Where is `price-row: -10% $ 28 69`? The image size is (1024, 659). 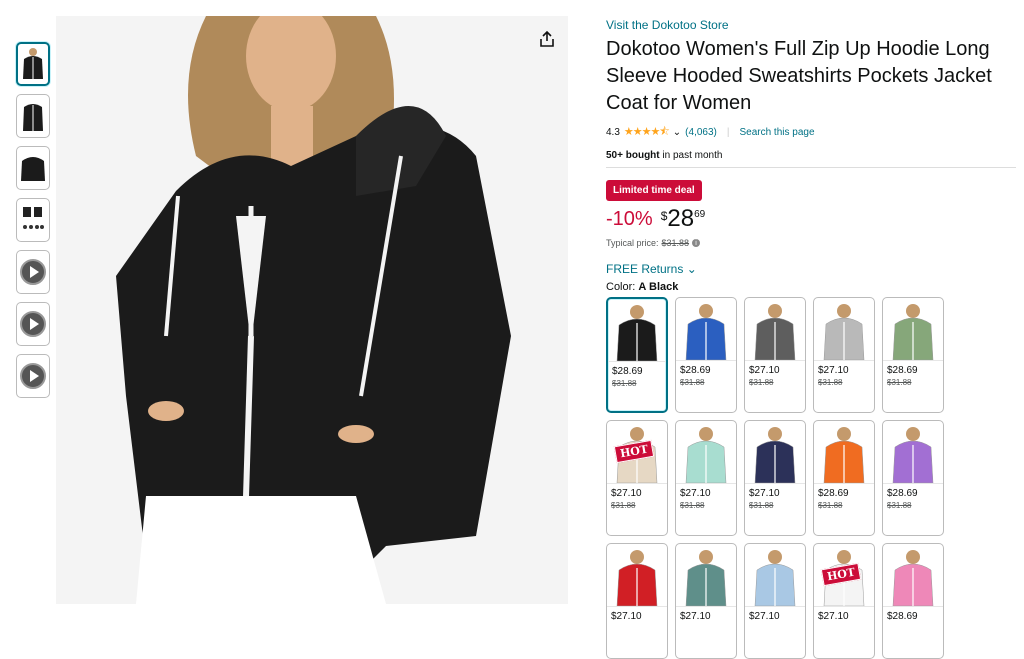
price-row: -10% $ 28 69 is located at coordinates (811, 219).